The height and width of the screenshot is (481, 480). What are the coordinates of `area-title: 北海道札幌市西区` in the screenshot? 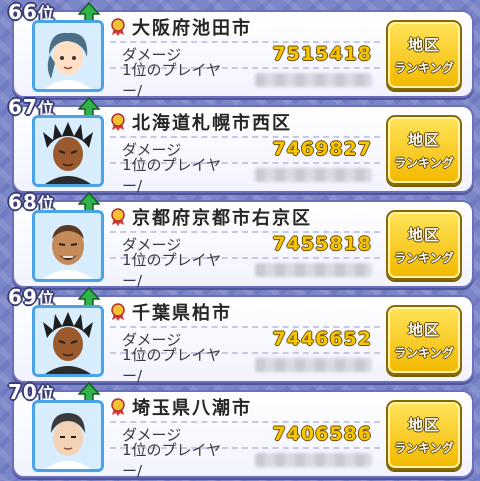 It's located at (201, 122).